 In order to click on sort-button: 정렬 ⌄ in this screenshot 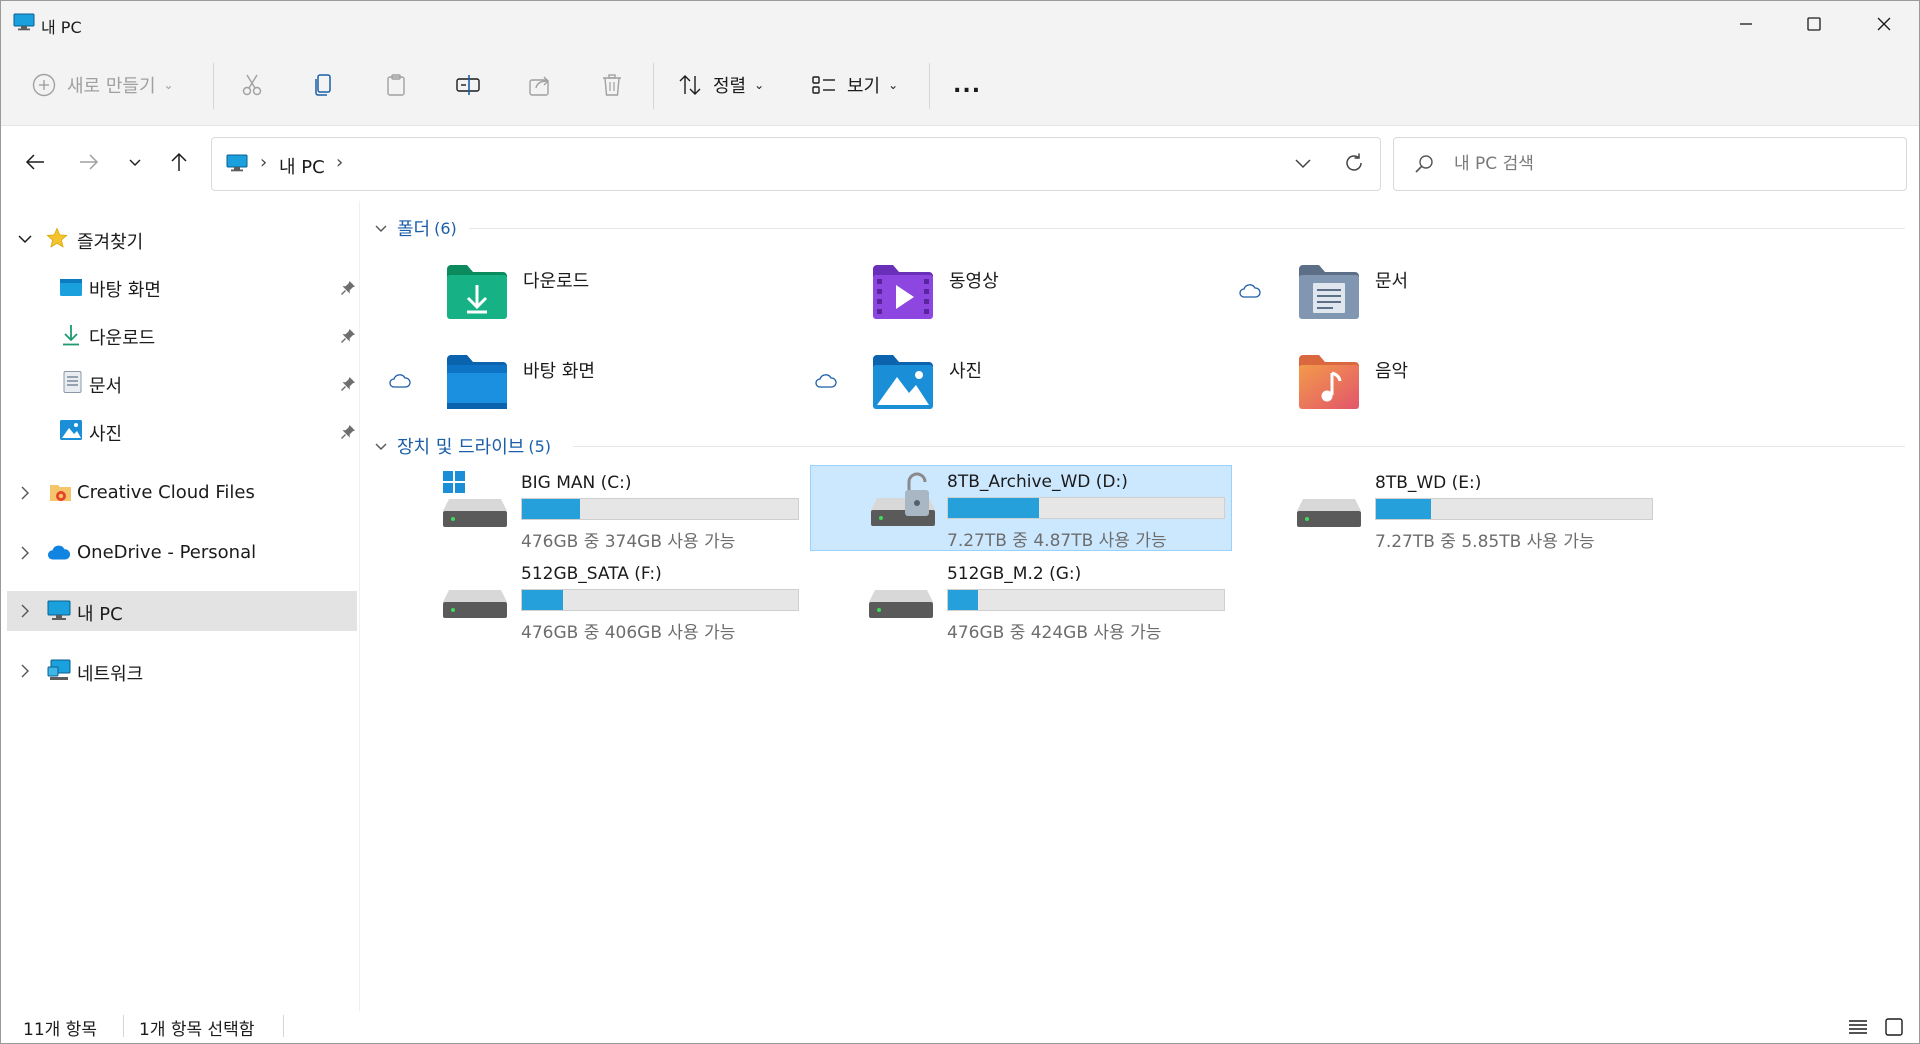, I will do `click(720, 85)`.